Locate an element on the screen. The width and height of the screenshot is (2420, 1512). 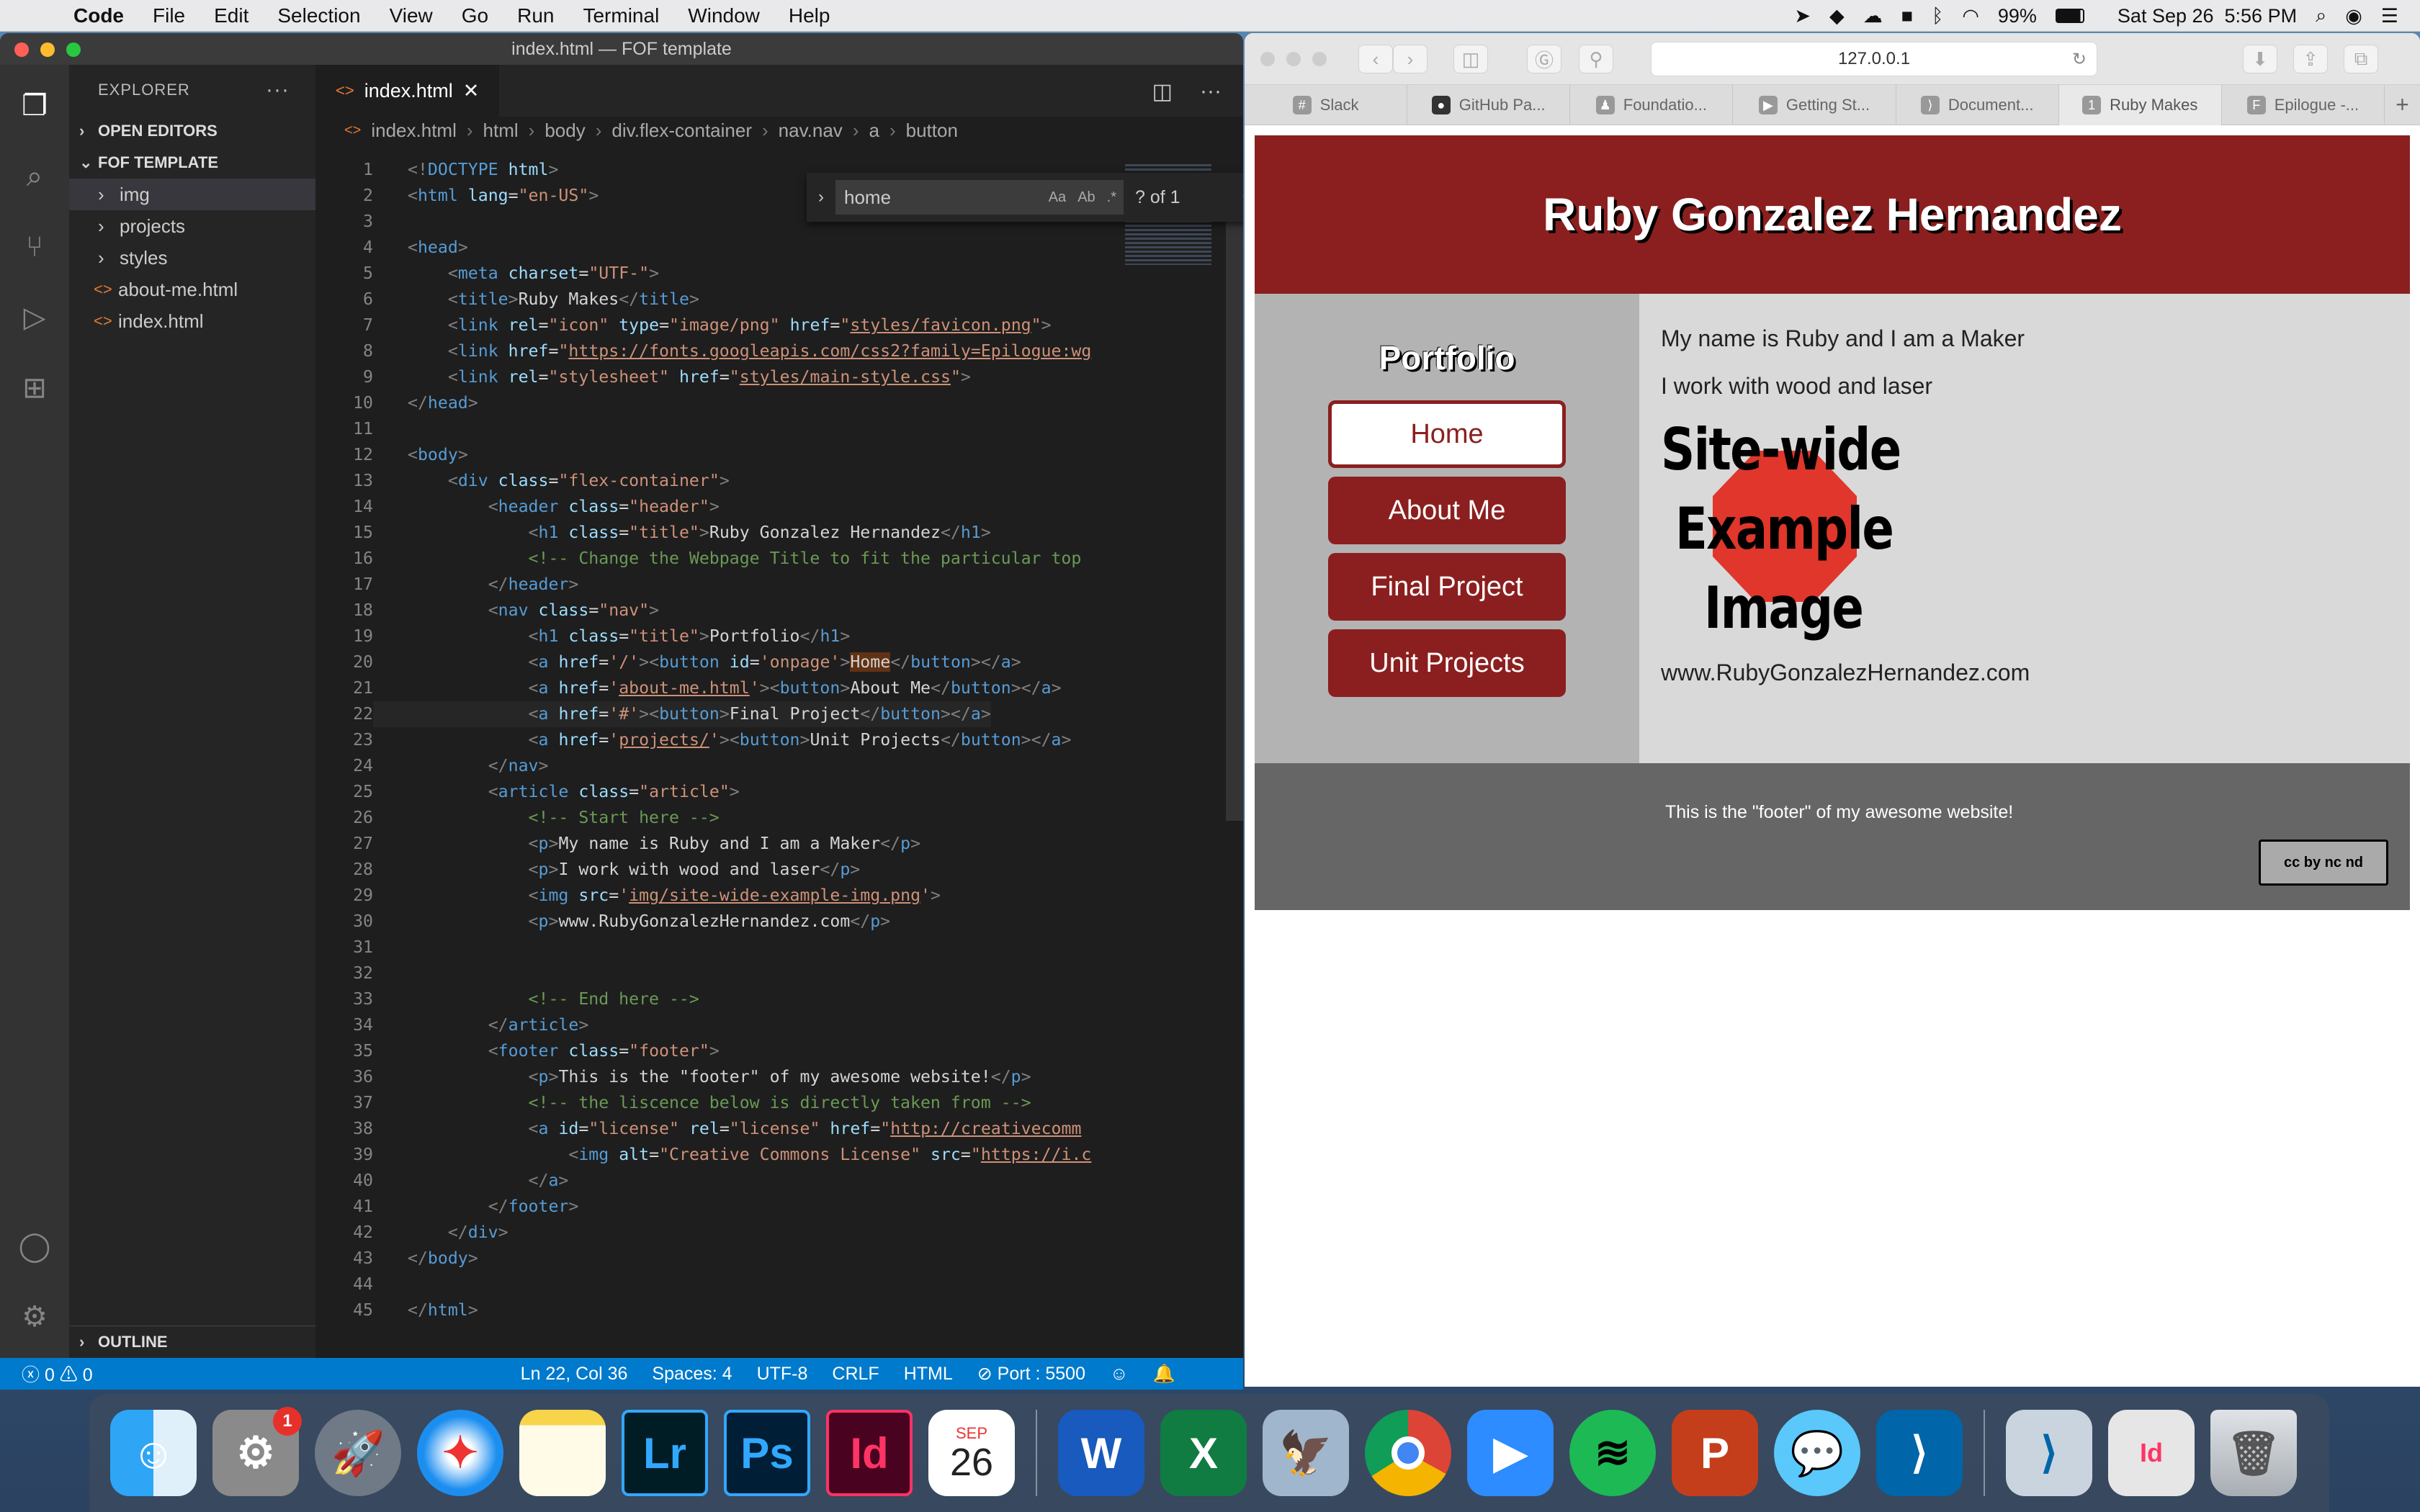
match-case-icon: Aa is located at coordinates (1057, 197).